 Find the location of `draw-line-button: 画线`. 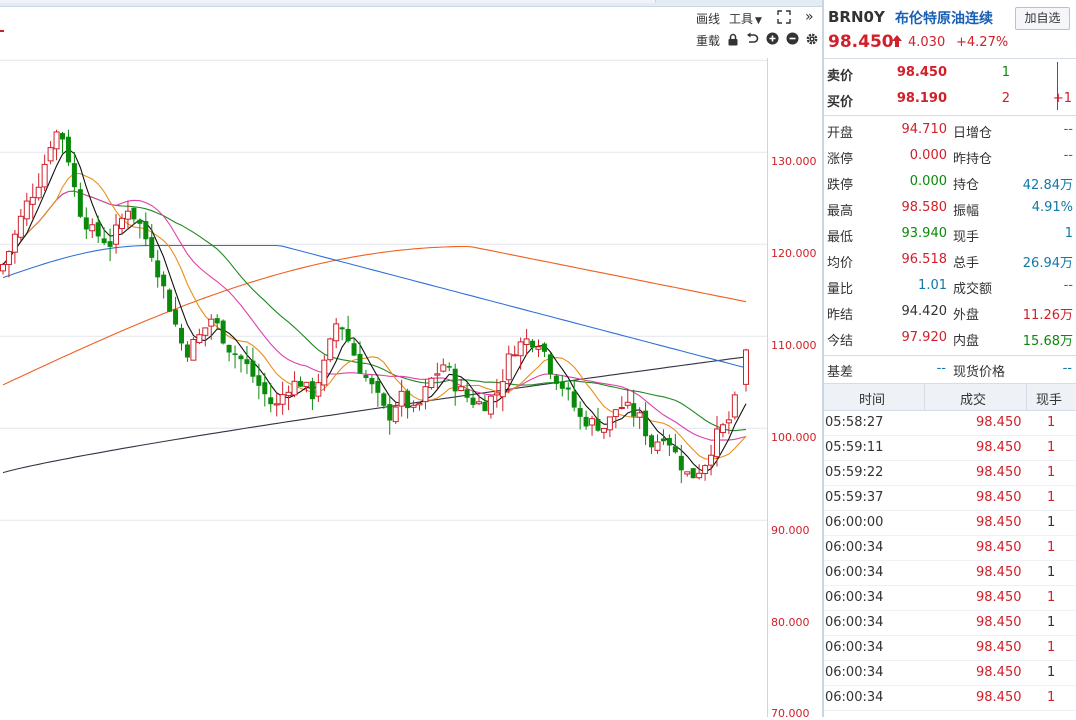

draw-line-button: 画线 is located at coordinates (708, 18).